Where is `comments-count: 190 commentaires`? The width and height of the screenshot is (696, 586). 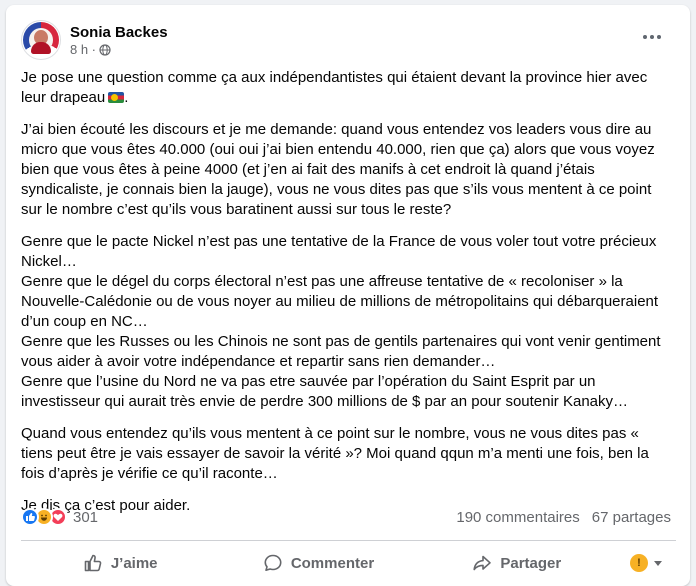 comments-count: 190 commentaires is located at coordinates (517, 517).